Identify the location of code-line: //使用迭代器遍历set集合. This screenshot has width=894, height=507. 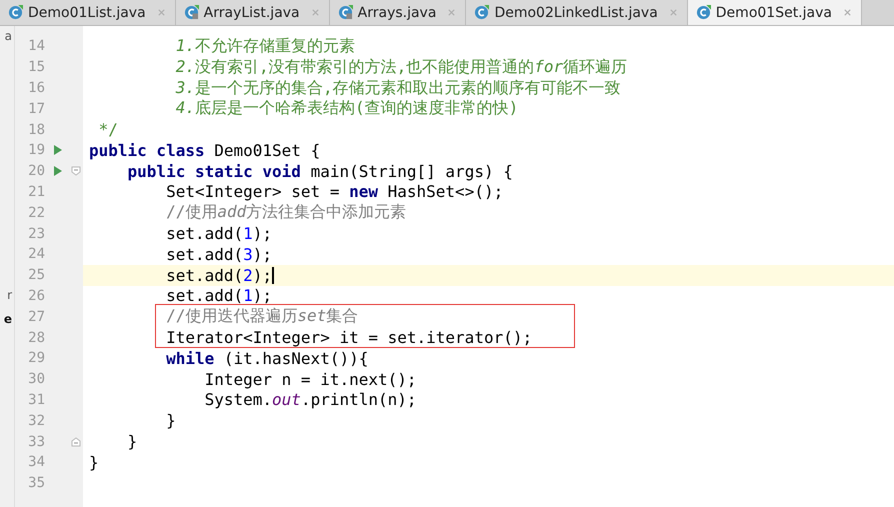
(261, 317).